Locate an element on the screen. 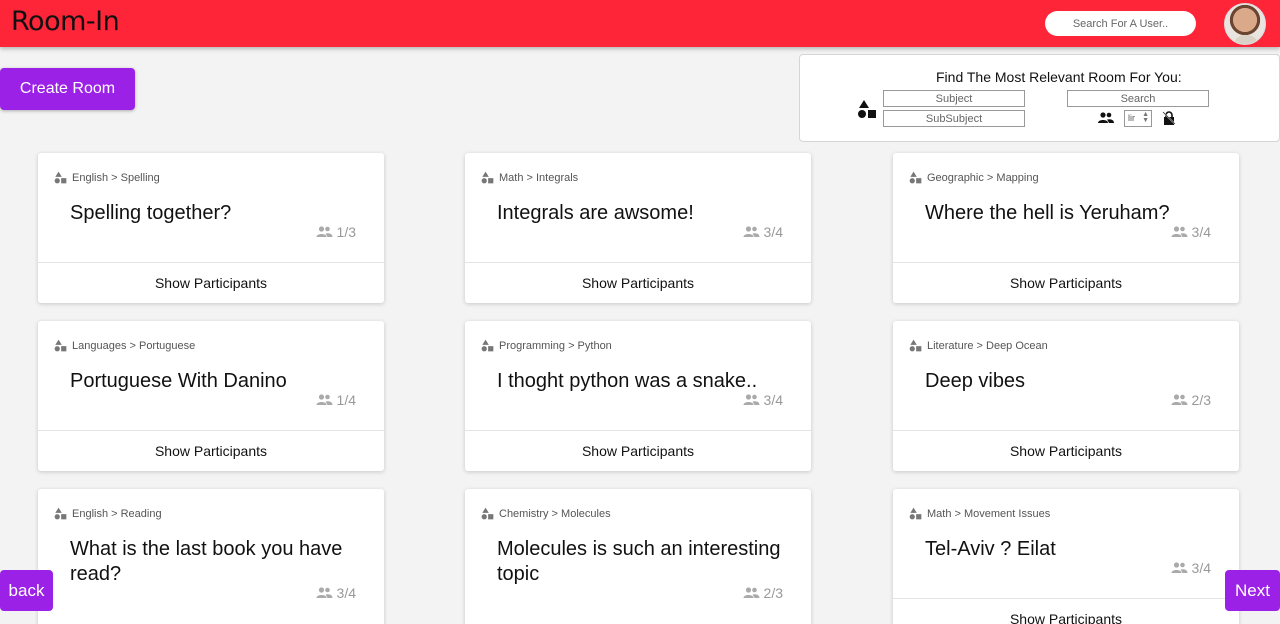 Image resolution: width=1280 pixels, height=624 pixels. room-title: Tel-Aviv ? Eilat is located at coordinates (990, 549).